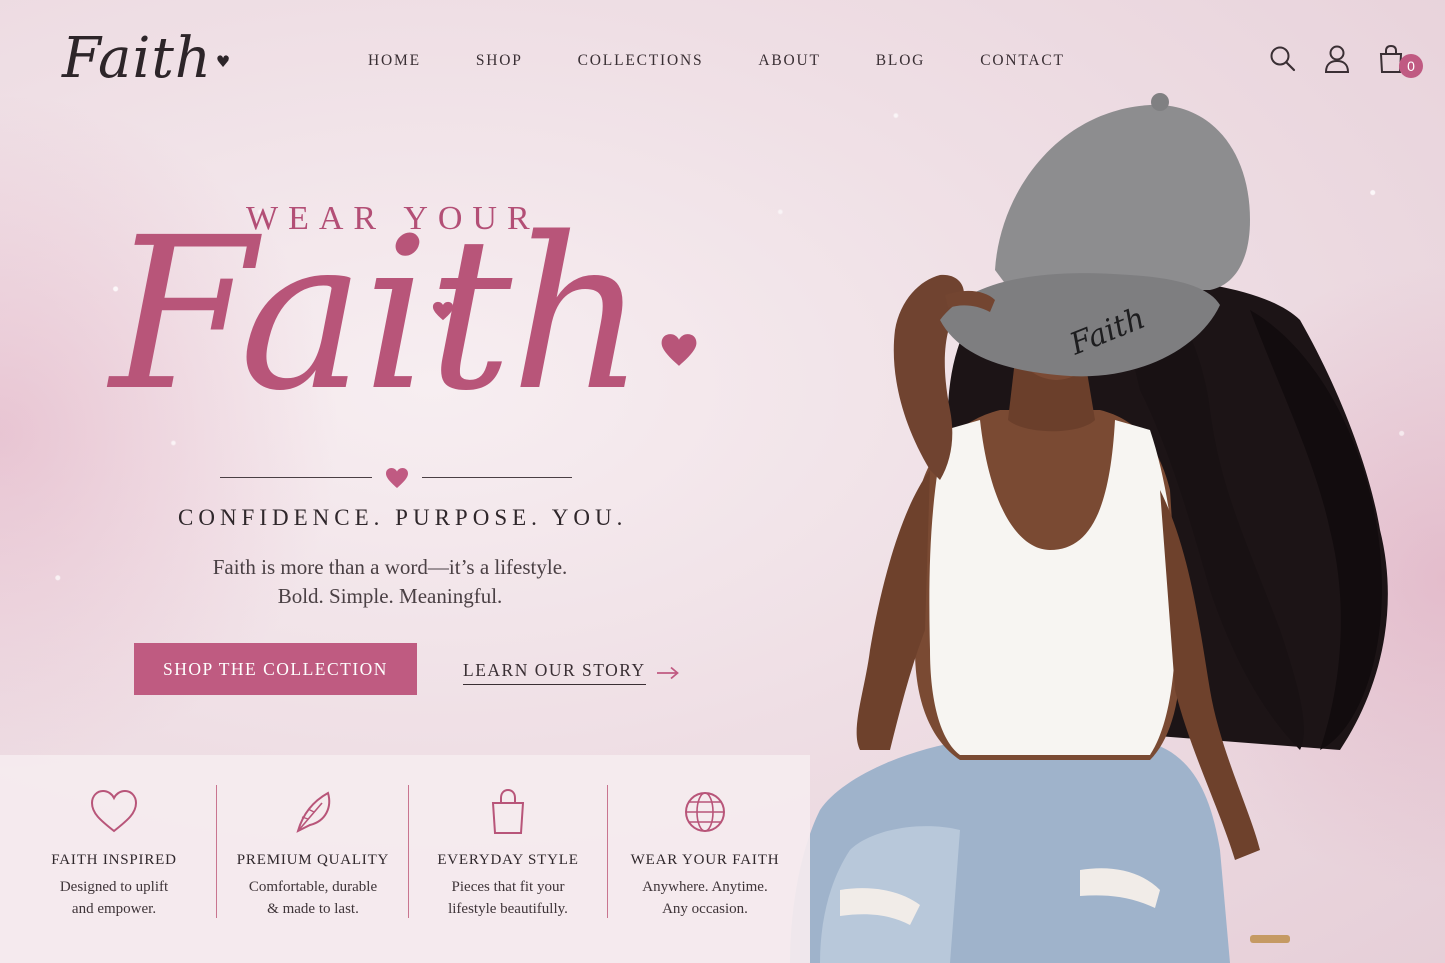  Describe the element at coordinates (377, 314) in the screenshot. I see `hero-title: Faith` at that location.